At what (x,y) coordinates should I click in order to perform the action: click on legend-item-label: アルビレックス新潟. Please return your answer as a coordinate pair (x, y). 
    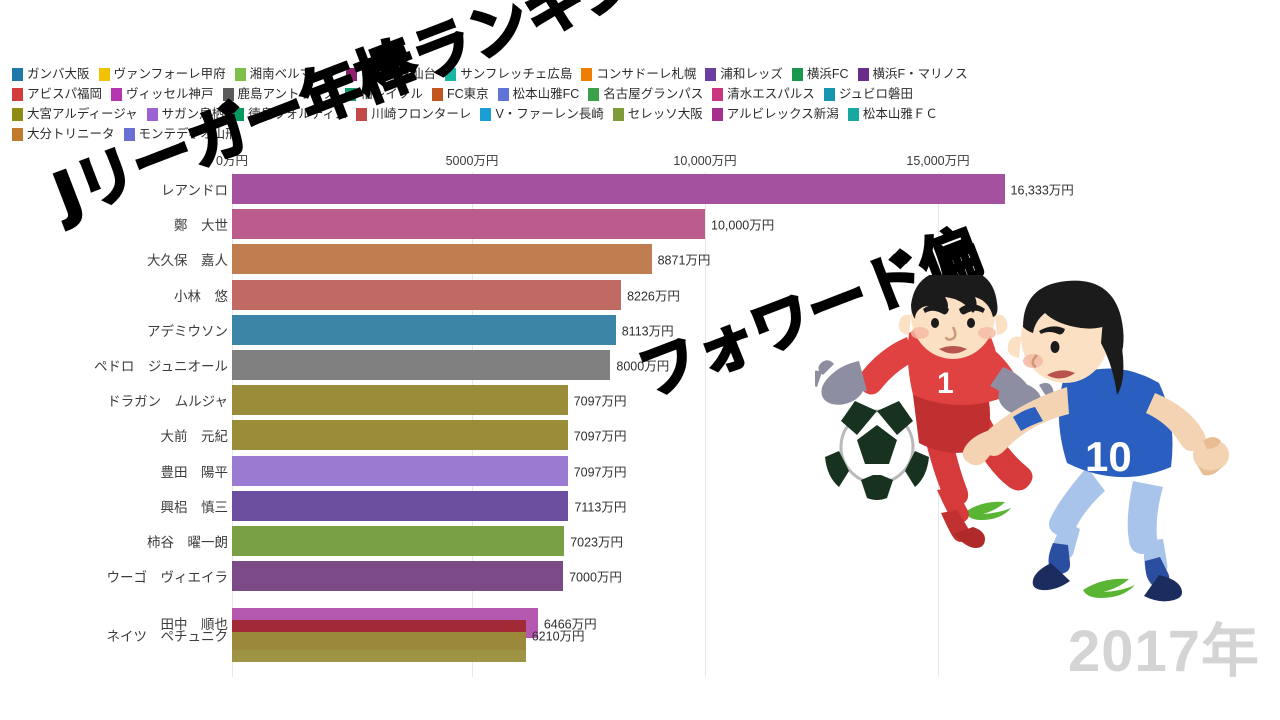
    Looking at the image, I should click on (782, 113).